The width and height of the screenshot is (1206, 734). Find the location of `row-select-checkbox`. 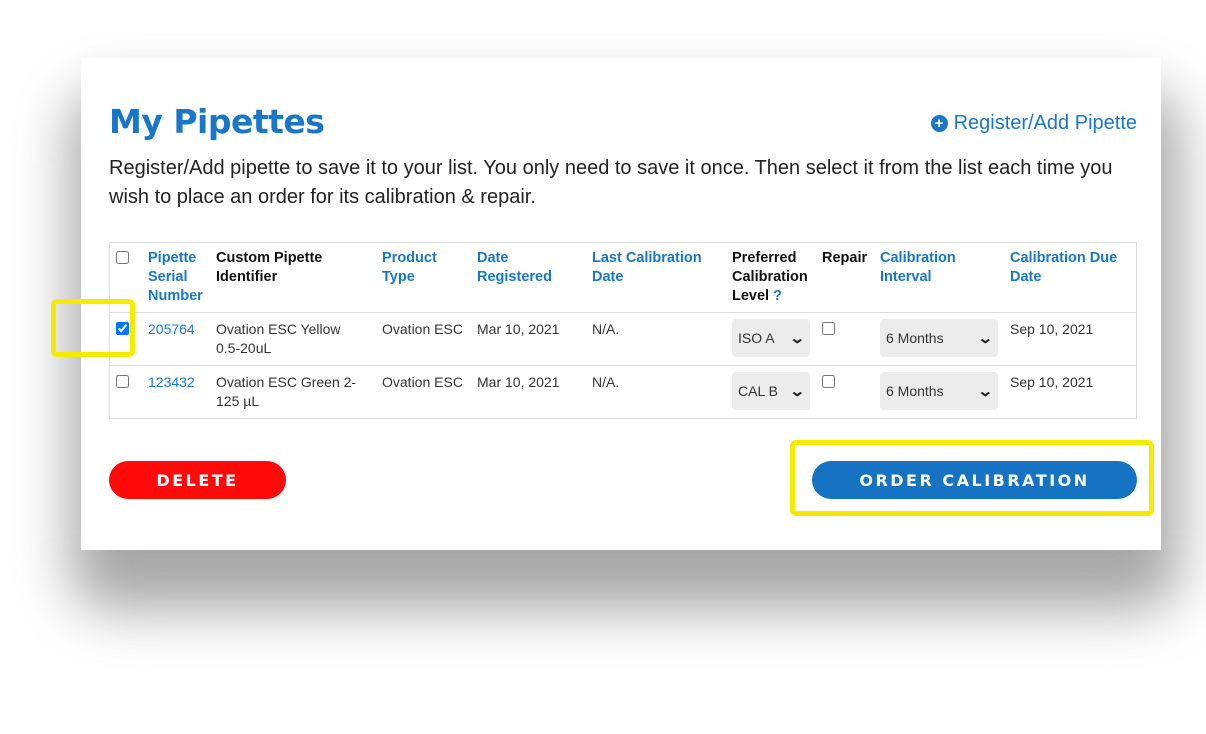

row-select-checkbox is located at coordinates (122, 381).